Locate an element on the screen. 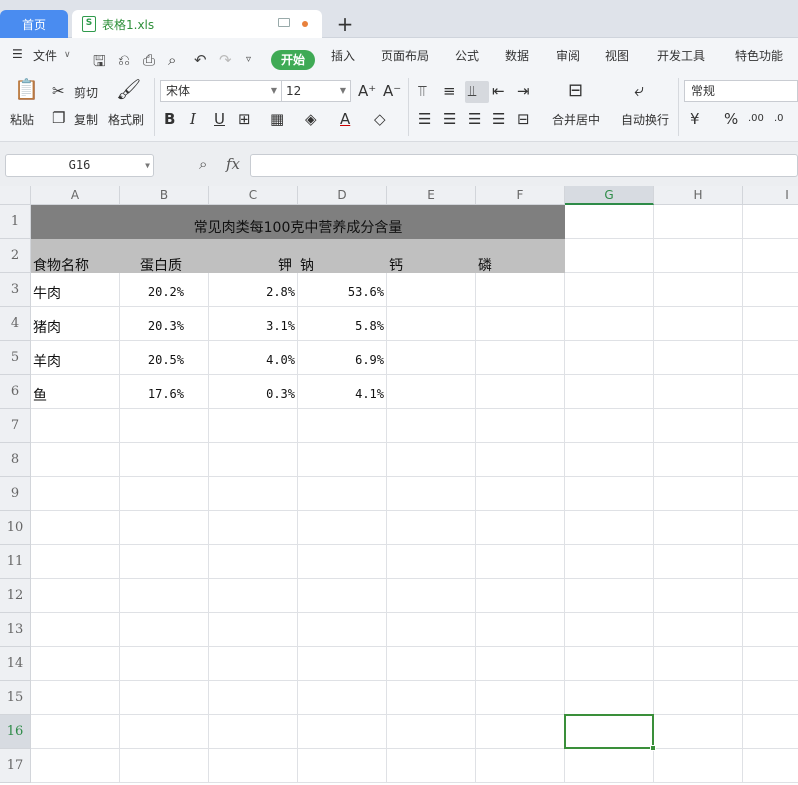 This screenshot has height=785, width=798. format-painter-icon: 🖌 is located at coordinates (128, 89).